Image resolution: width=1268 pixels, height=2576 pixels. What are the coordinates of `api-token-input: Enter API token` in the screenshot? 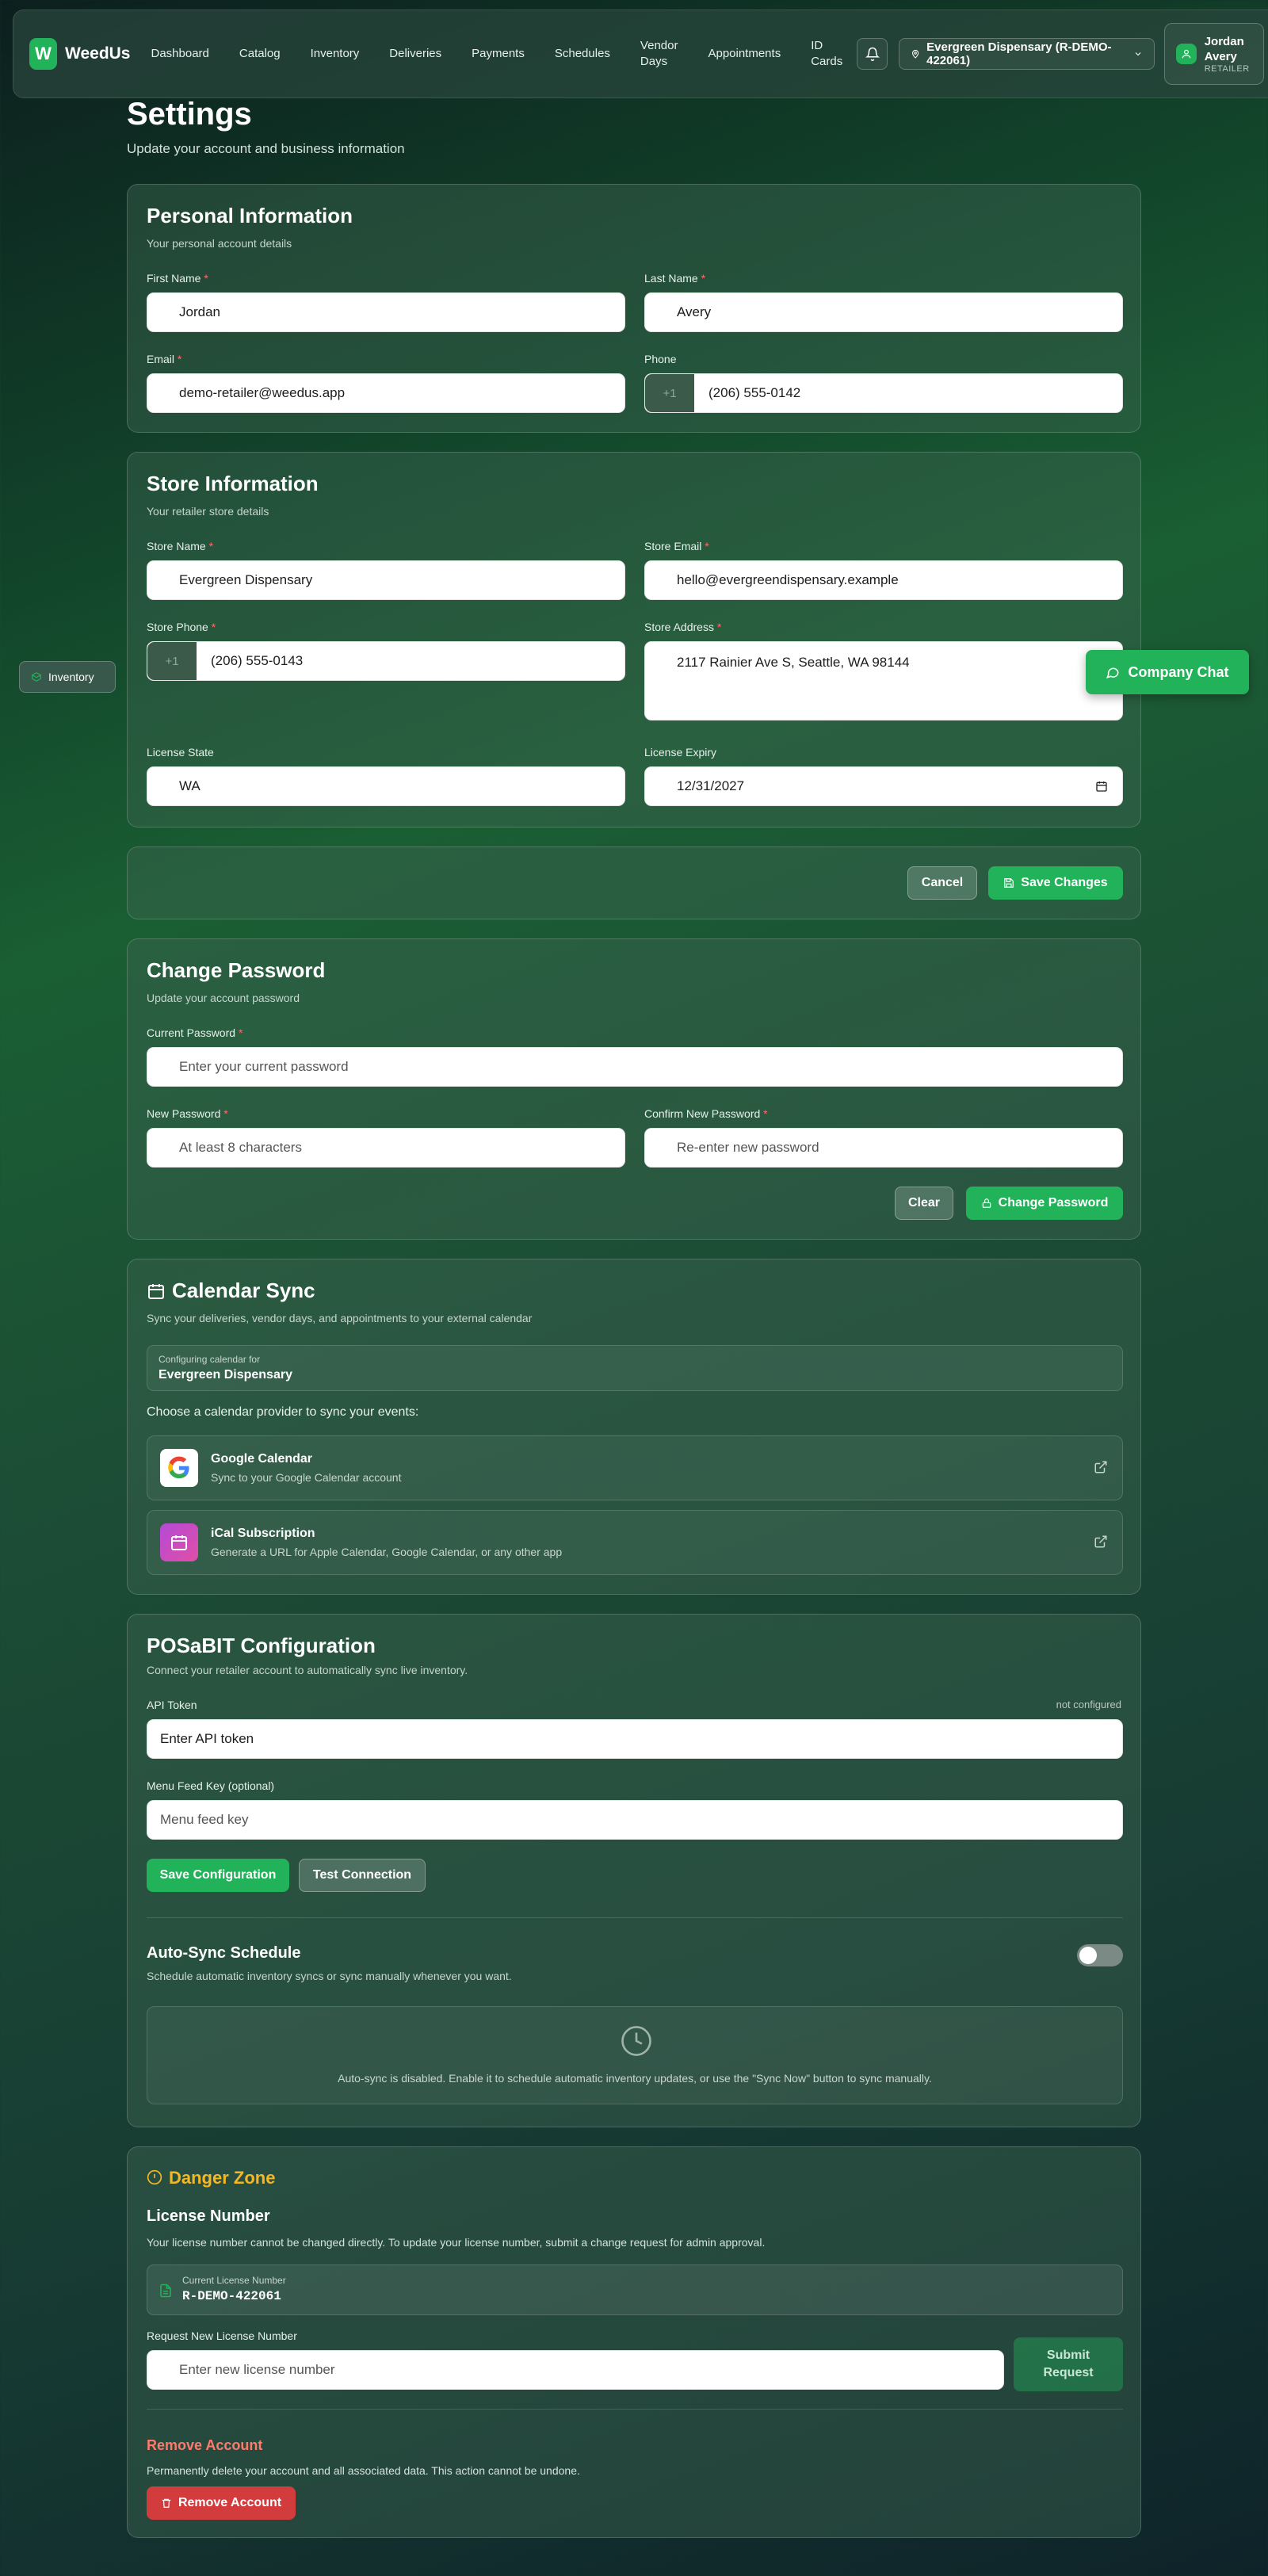 It's located at (635, 1739).